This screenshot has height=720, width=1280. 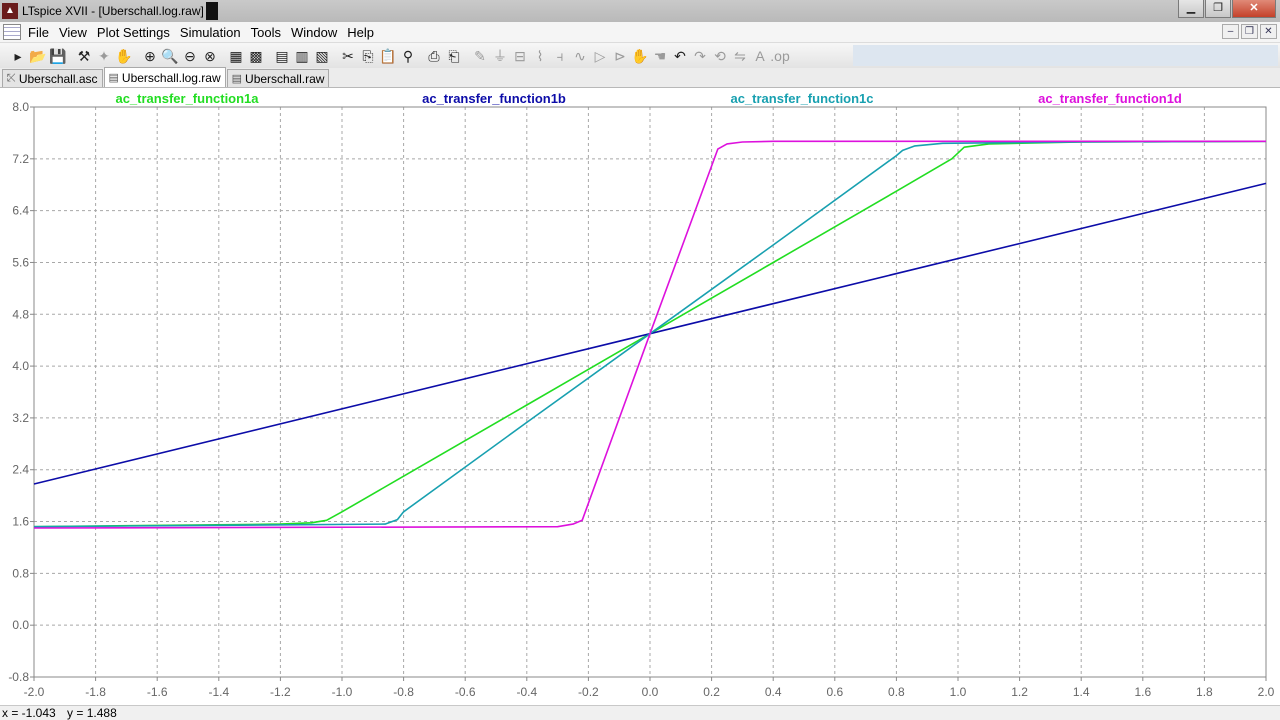 I want to click on x-tick-label: -1.2, so click(x=280, y=692).